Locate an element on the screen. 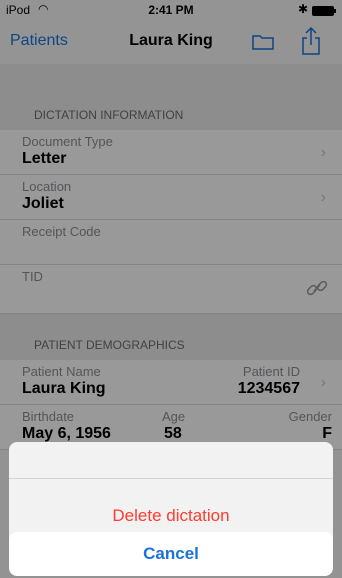 The height and width of the screenshot is (578, 342). action-sheet-top-area is located at coordinates (171, 460).